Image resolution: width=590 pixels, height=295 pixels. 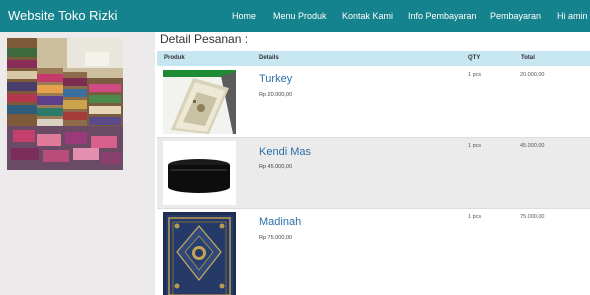 What do you see at coordinates (174, 58) in the screenshot?
I see `column-header-produk: Produk` at bounding box center [174, 58].